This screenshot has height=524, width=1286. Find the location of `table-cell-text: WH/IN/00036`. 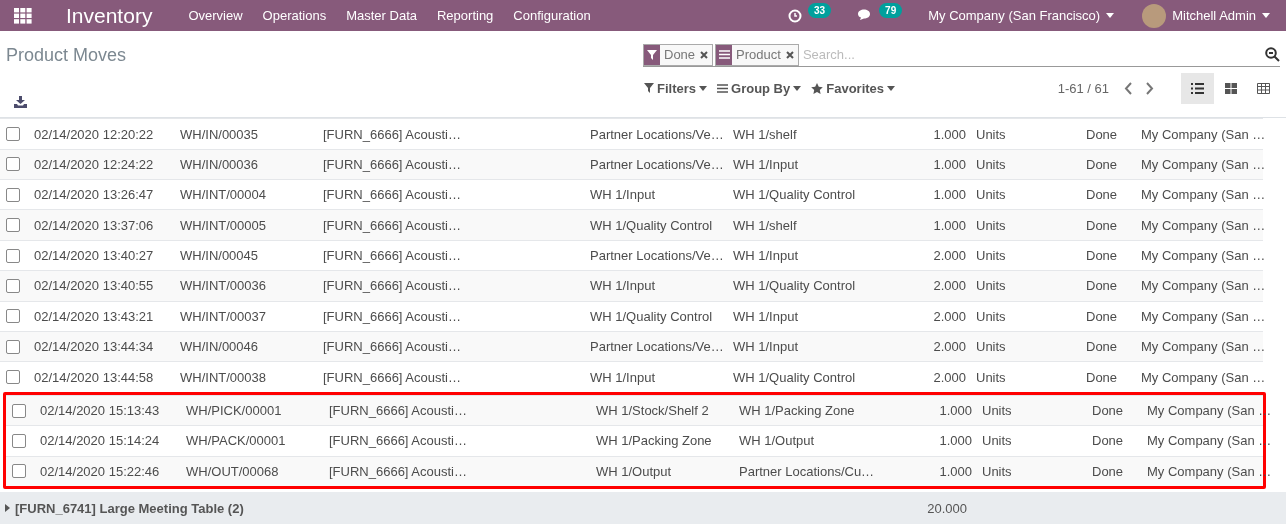

table-cell-text: WH/IN/00036 is located at coordinates (219, 164).